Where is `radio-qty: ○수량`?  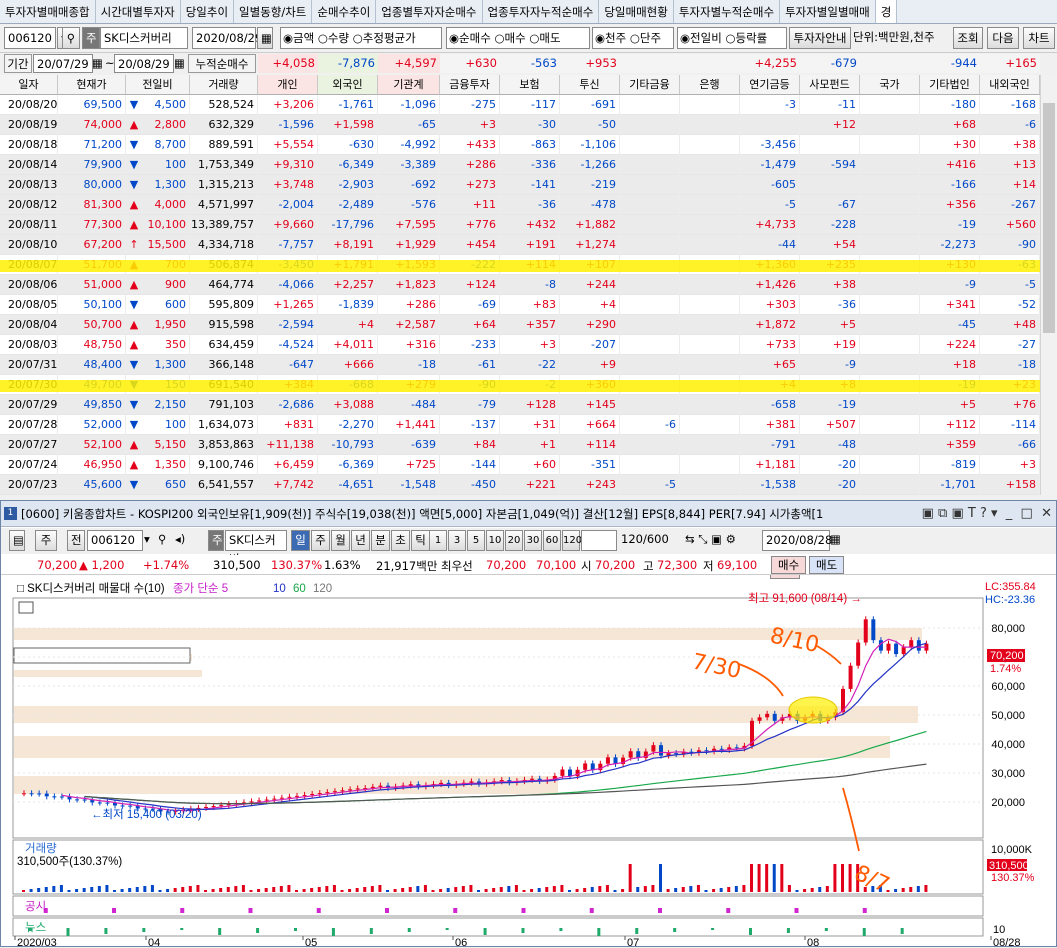
radio-qty: ○수량 is located at coordinates (333, 38).